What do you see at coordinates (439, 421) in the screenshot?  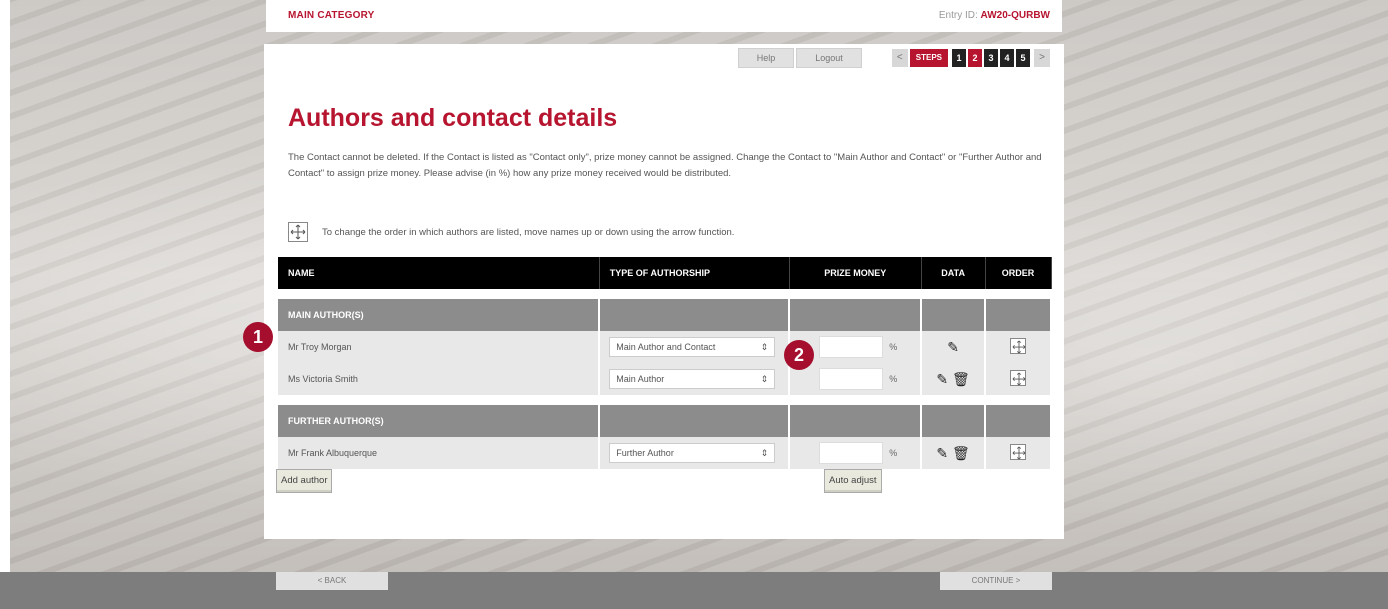 I see `further-authors-group-label: FURTHER AUTHOR(S)` at bounding box center [439, 421].